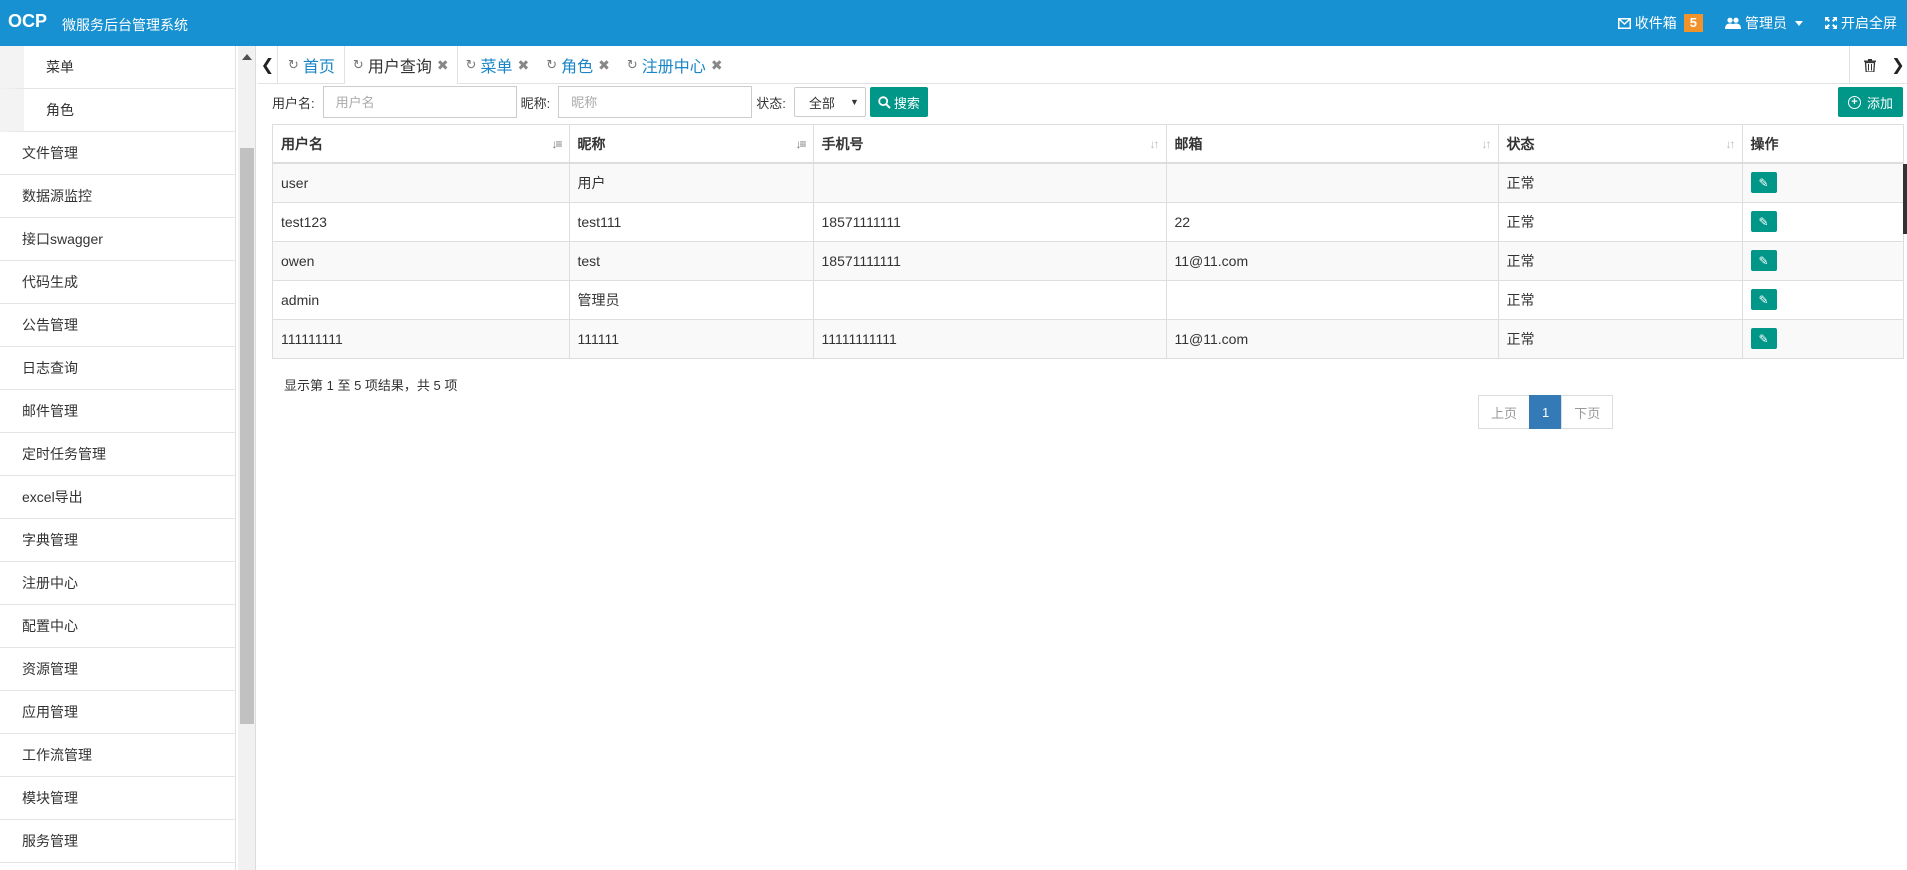 The width and height of the screenshot is (1907, 870). I want to click on user-menu: 管理员, so click(1764, 23).